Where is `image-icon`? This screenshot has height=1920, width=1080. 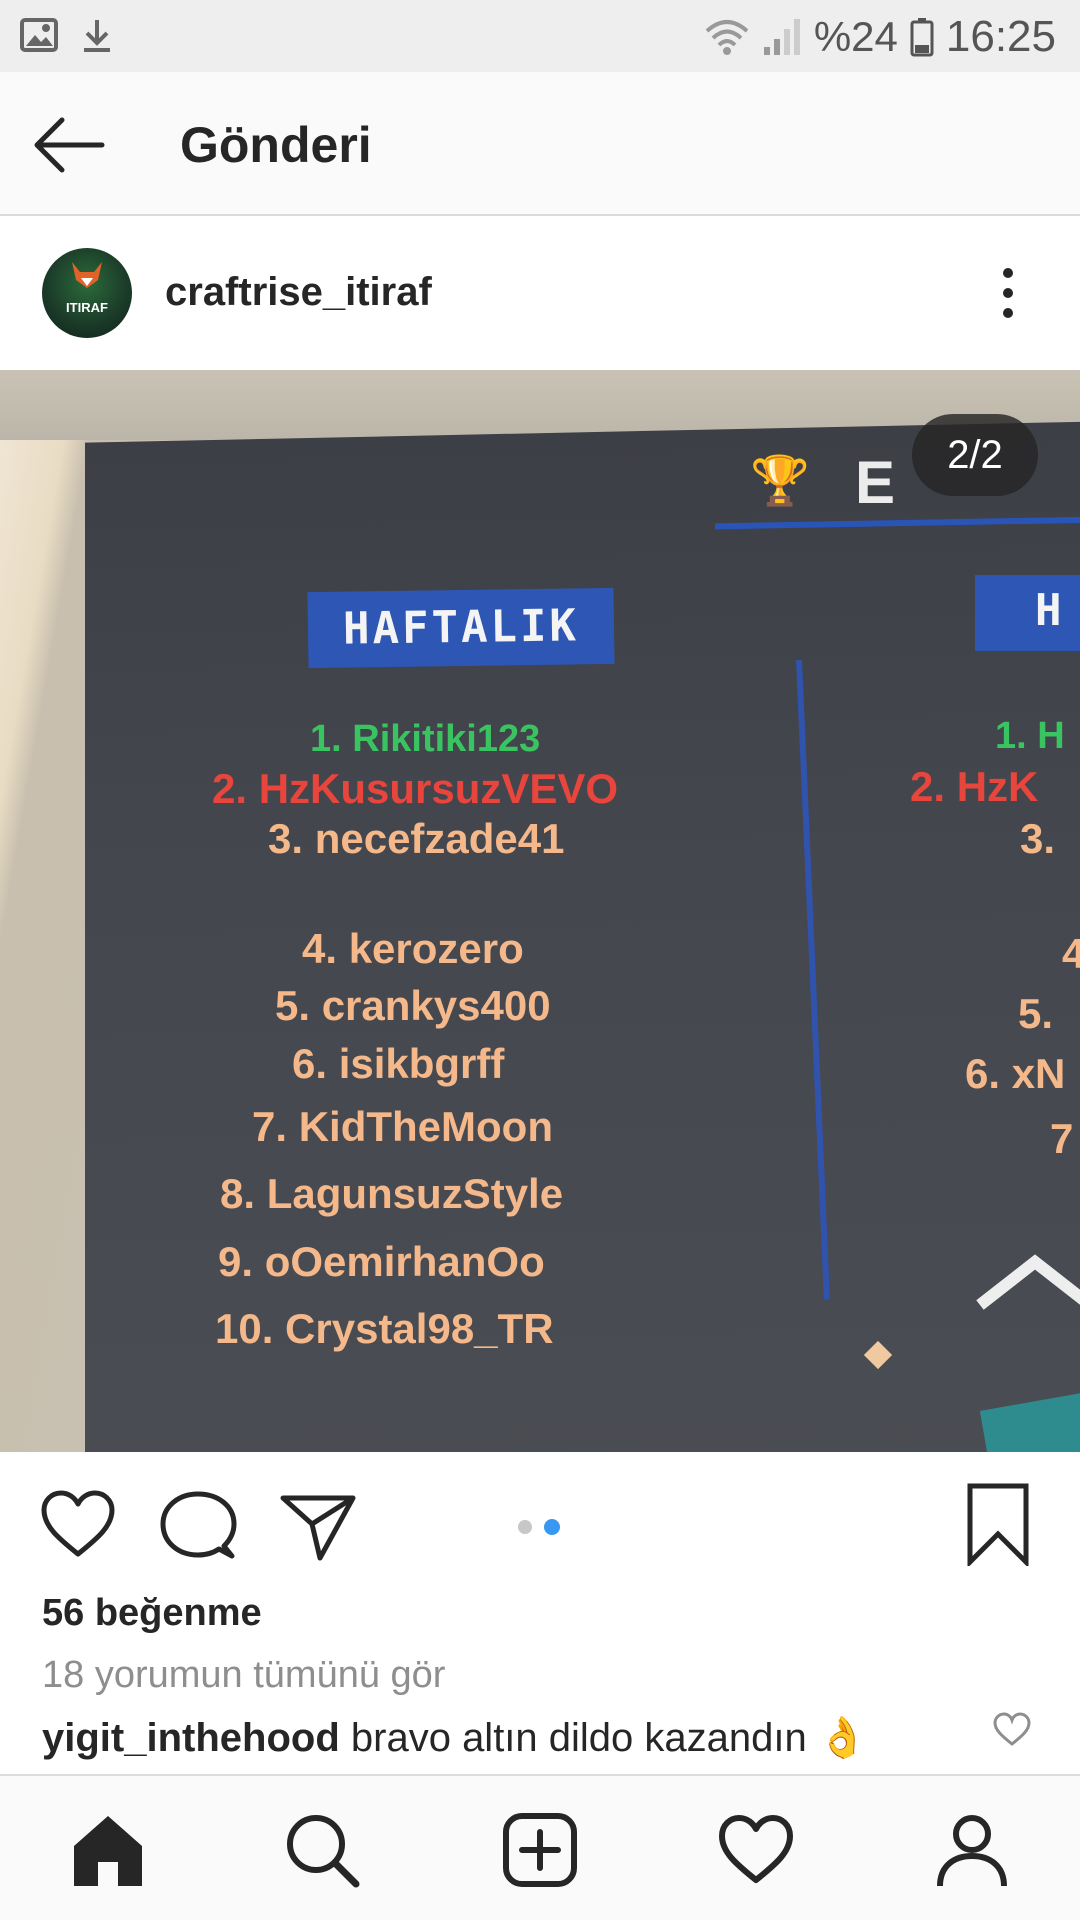 image-icon is located at coordinates (39, 35).